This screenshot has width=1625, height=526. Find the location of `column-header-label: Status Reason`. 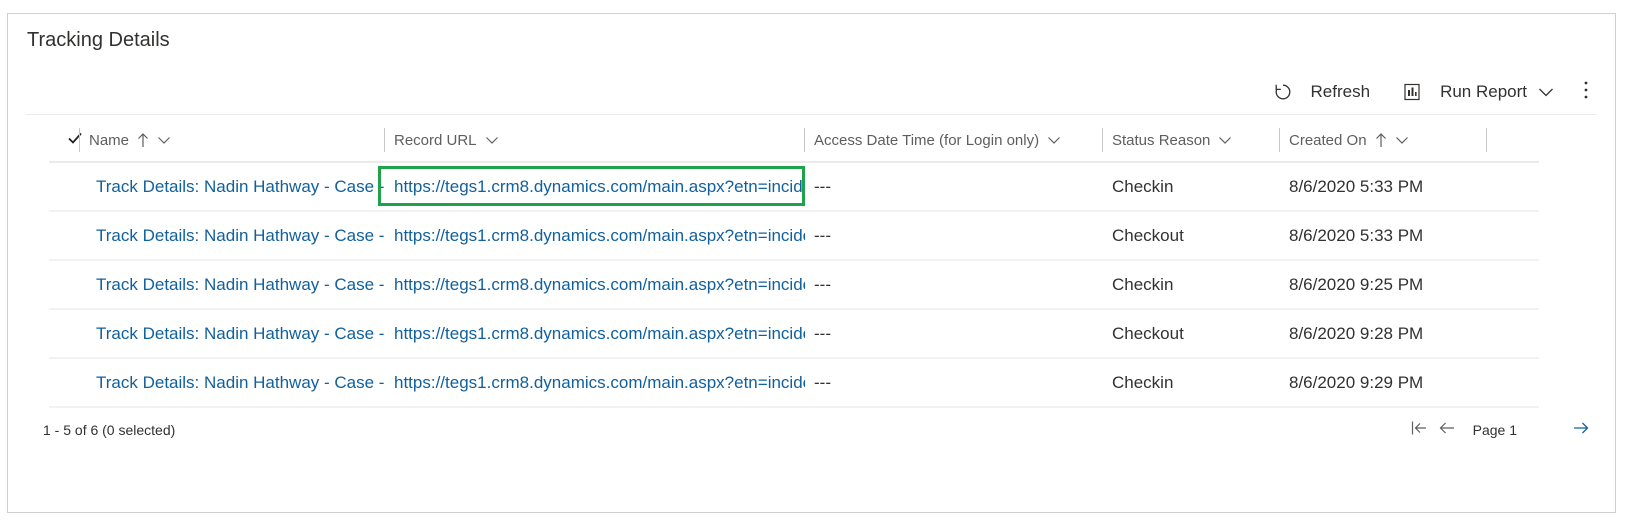

column-header-label: Status Reason is located at coordinates (1161, 140).